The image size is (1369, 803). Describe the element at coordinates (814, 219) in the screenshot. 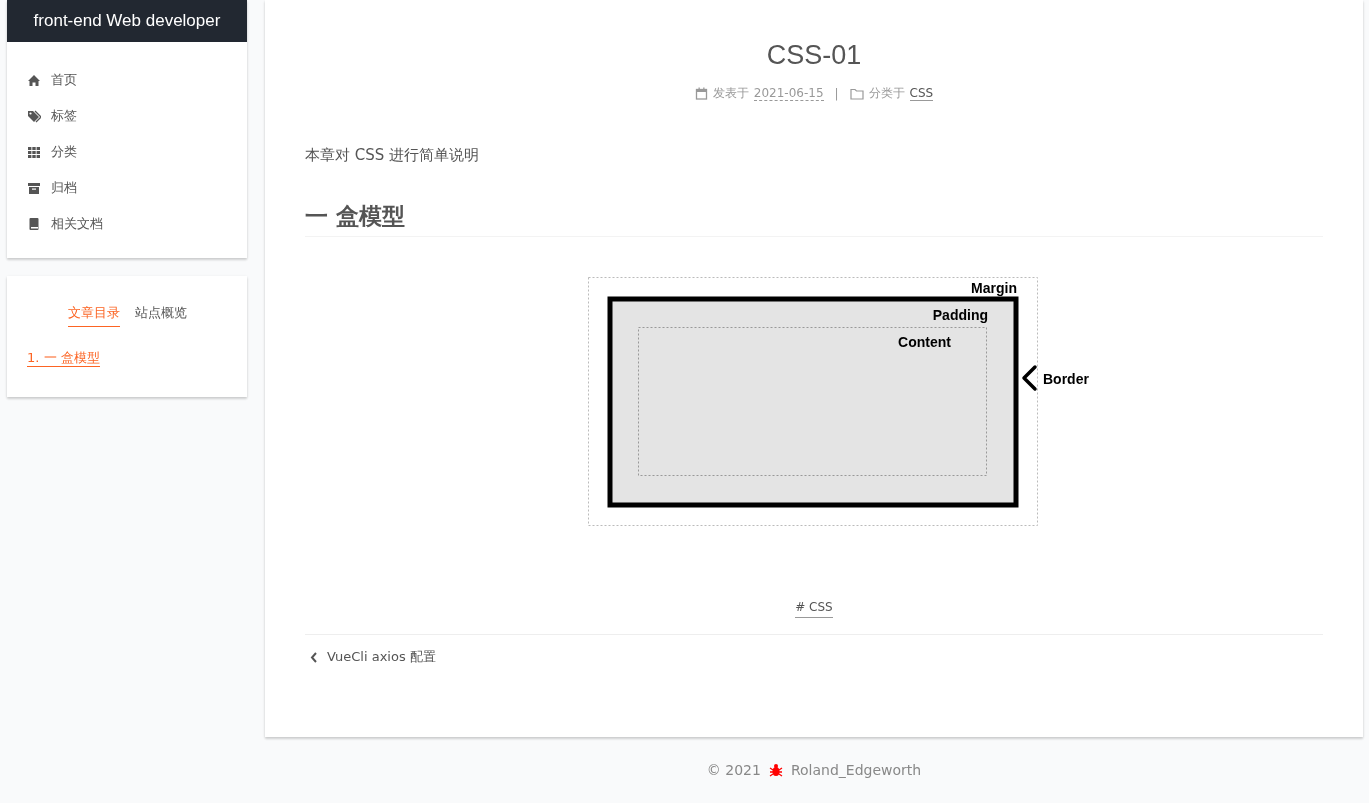

I see `section-heading: 一 盒模型` at that location.